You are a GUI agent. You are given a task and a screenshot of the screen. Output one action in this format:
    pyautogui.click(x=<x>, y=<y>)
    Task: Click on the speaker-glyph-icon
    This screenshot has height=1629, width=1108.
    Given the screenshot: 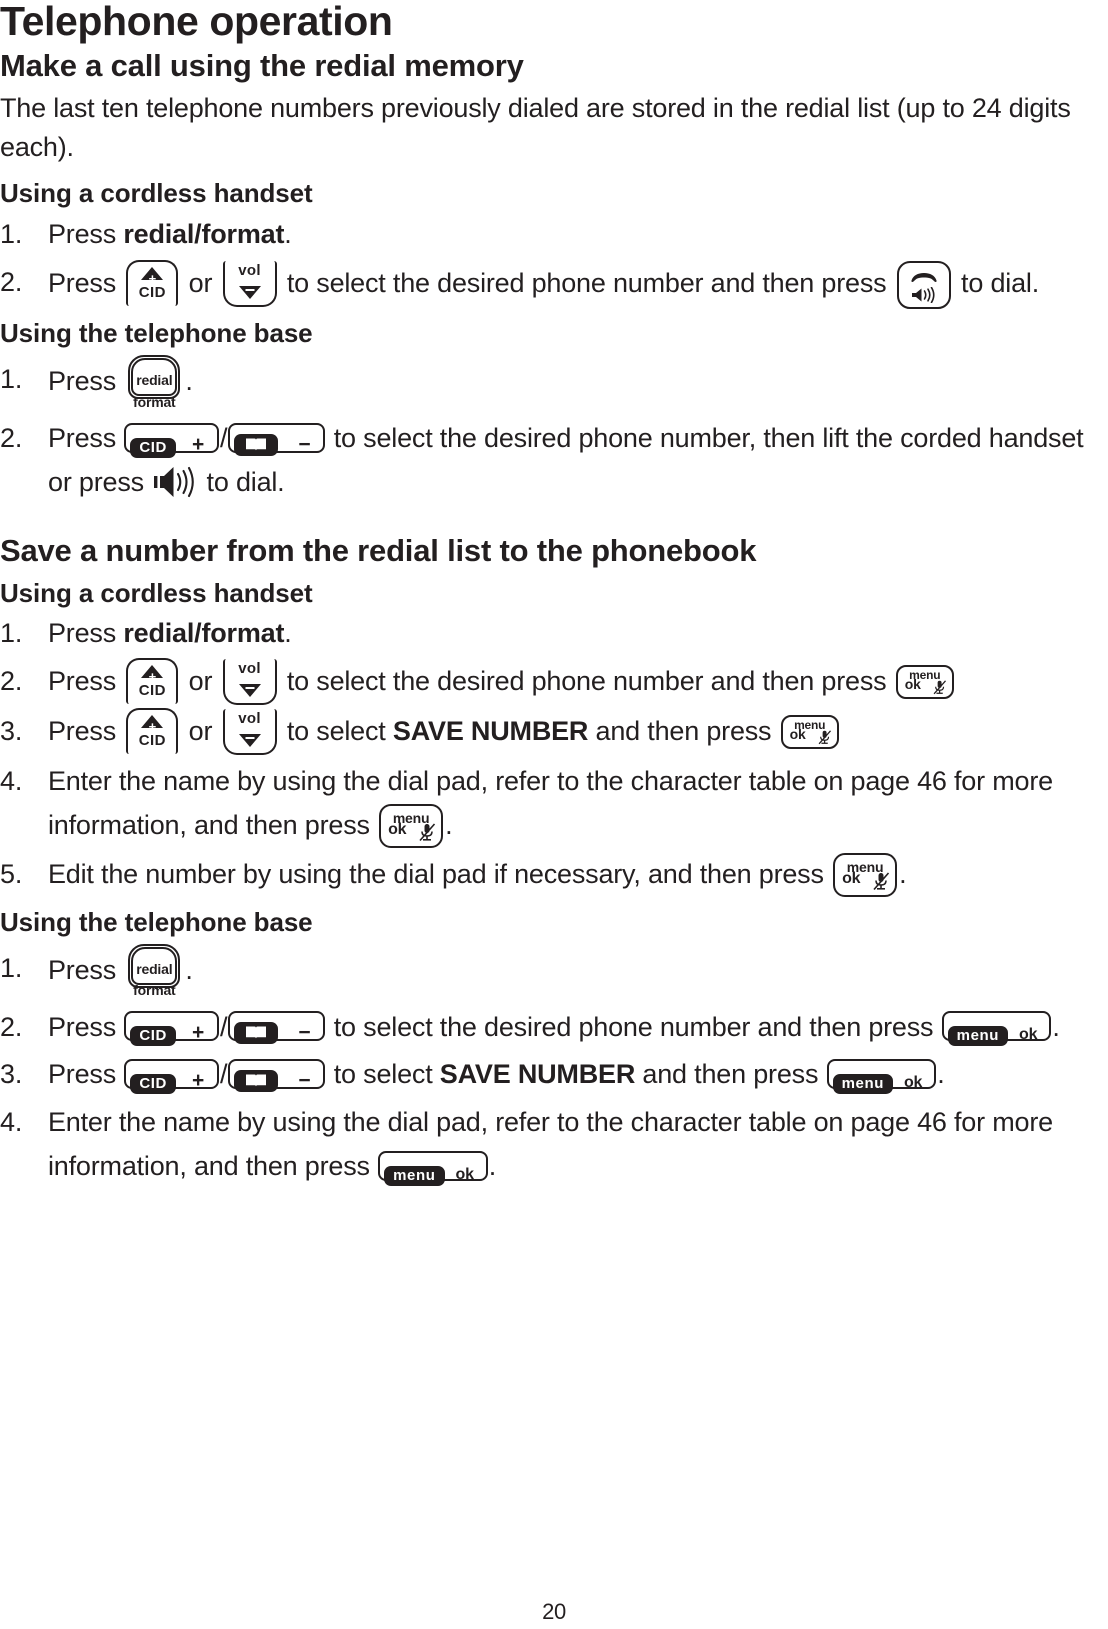 What is the action you would take?
    pyautogui.click(x=923, y=295)
    